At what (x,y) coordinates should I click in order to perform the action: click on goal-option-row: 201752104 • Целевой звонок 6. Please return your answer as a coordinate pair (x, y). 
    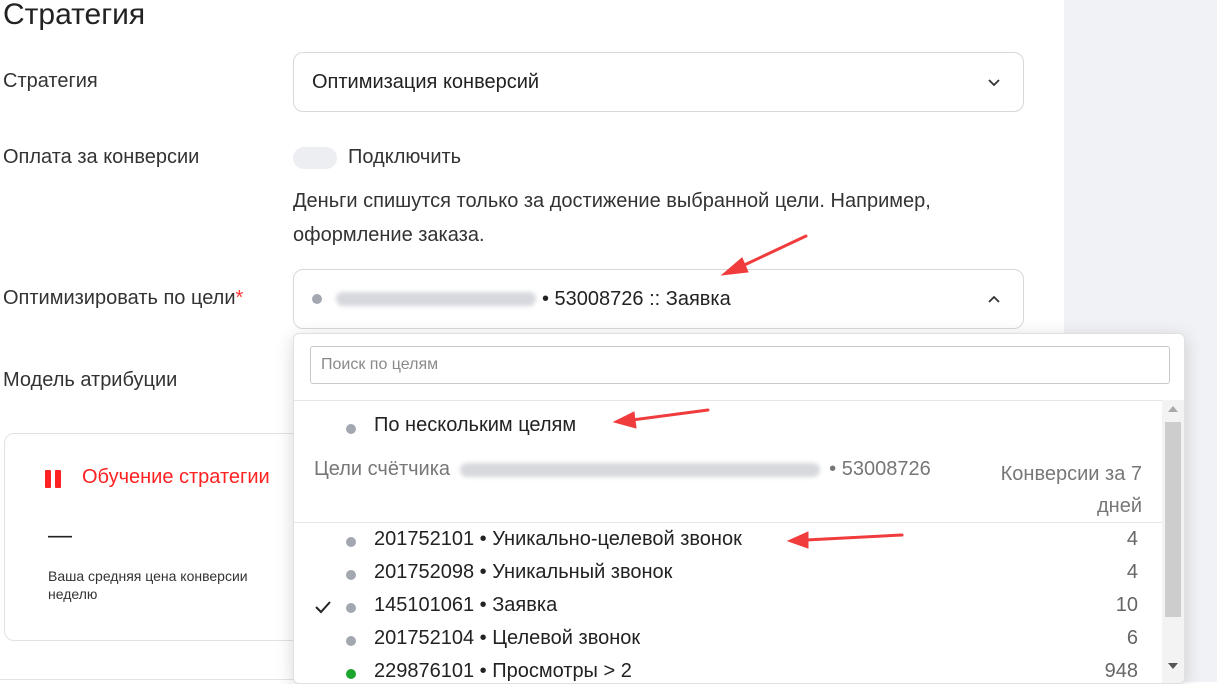
    Looking at the image, I should click on (728, 641).